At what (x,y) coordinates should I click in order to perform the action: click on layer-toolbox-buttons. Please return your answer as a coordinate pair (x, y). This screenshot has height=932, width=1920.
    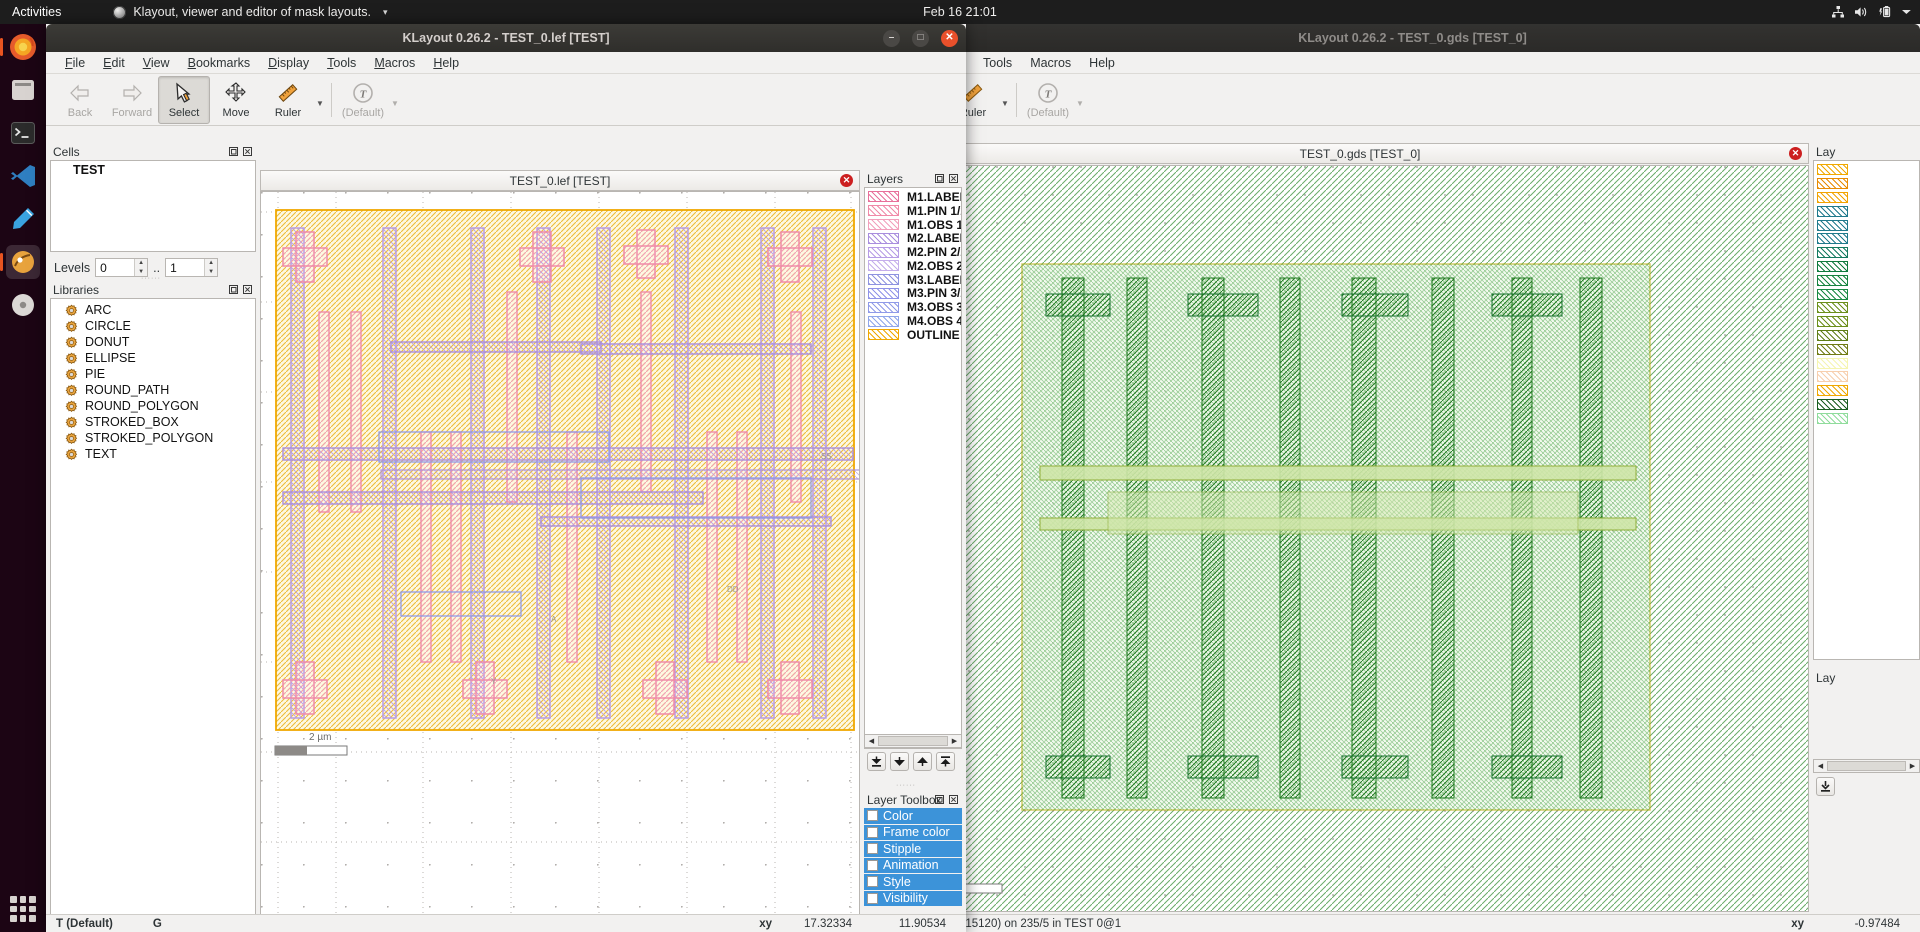
    Looking at the image, I should click on (946, 799).